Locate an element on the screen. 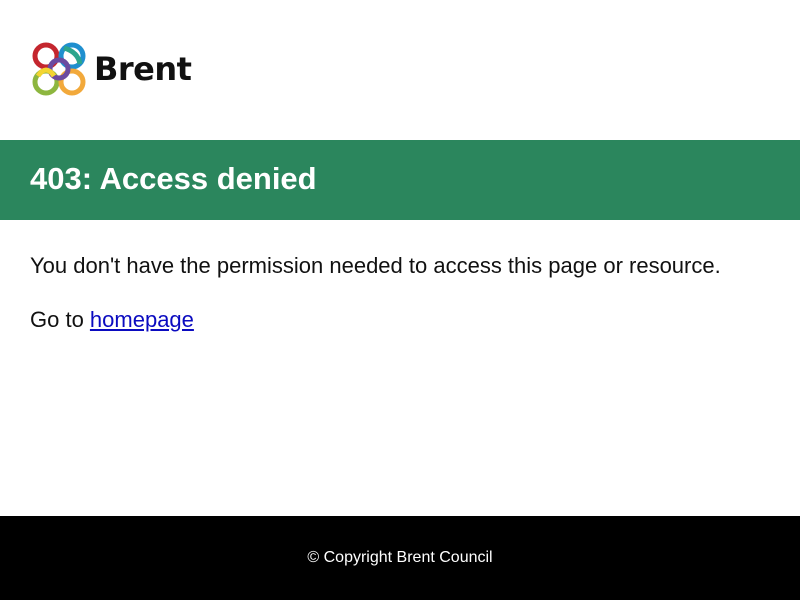 This screenshot has height=600, width=800. brent-logo-icon is located at coordinates (59, 69).